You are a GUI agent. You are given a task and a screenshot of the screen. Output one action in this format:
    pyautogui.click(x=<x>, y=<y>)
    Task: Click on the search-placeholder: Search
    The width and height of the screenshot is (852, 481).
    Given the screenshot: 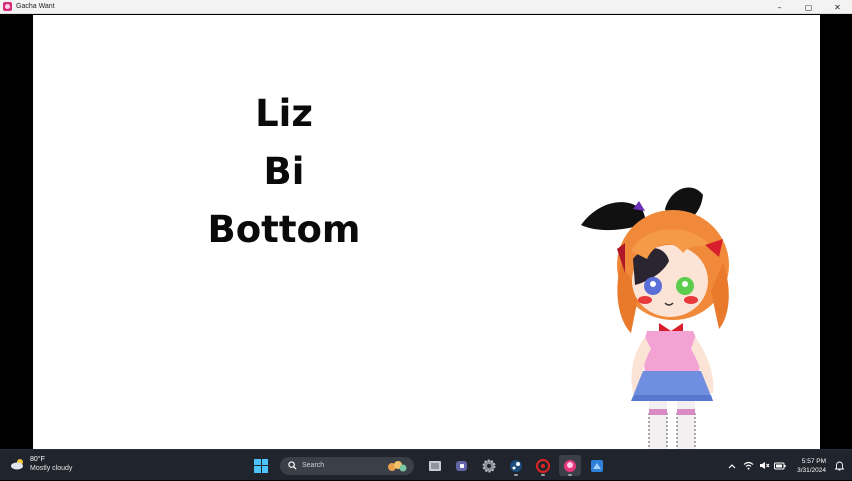 What is the action you would take?
    pyautogui.click(x=313, y=465)
    